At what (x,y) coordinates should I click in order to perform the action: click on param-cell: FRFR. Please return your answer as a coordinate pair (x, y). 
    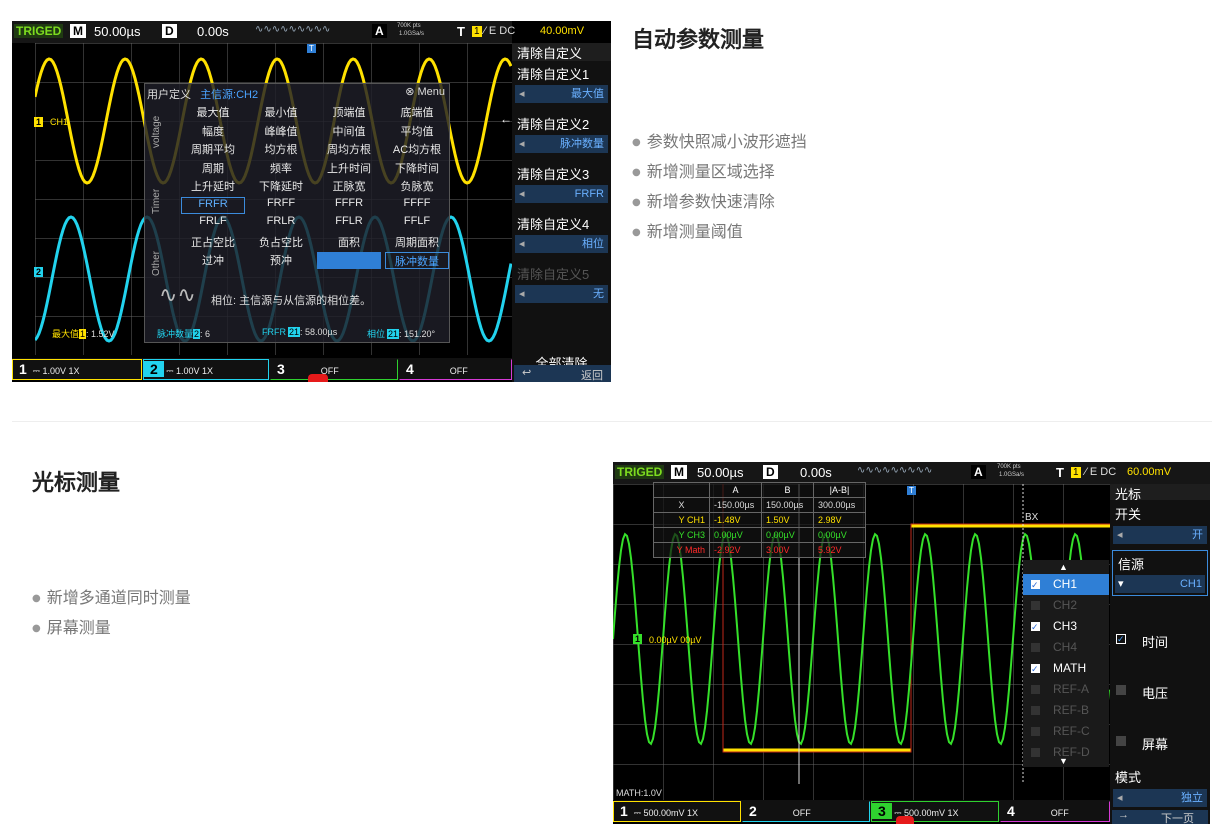
    Looking at the image, I should click on (213, 205).